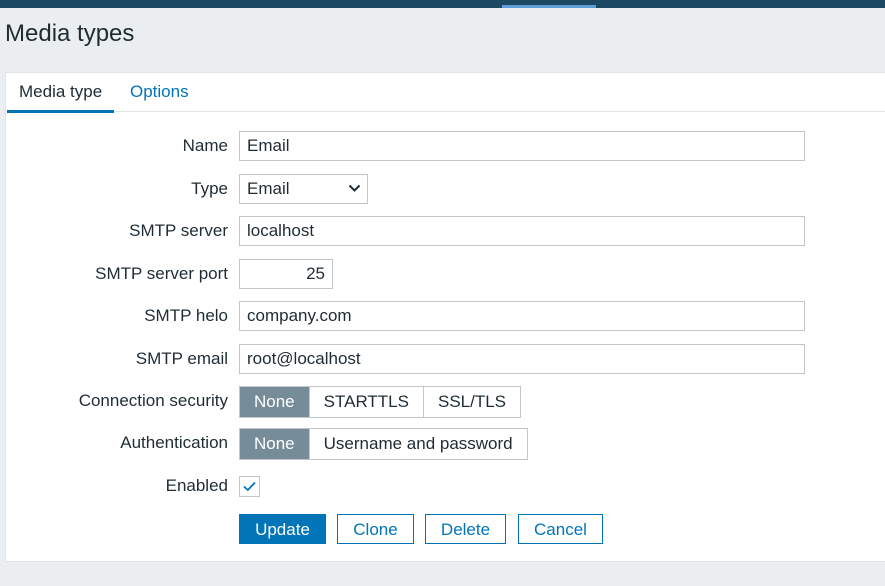 This screenshot has width=885, height=586. I want to click on name-input, so click(522, 146).